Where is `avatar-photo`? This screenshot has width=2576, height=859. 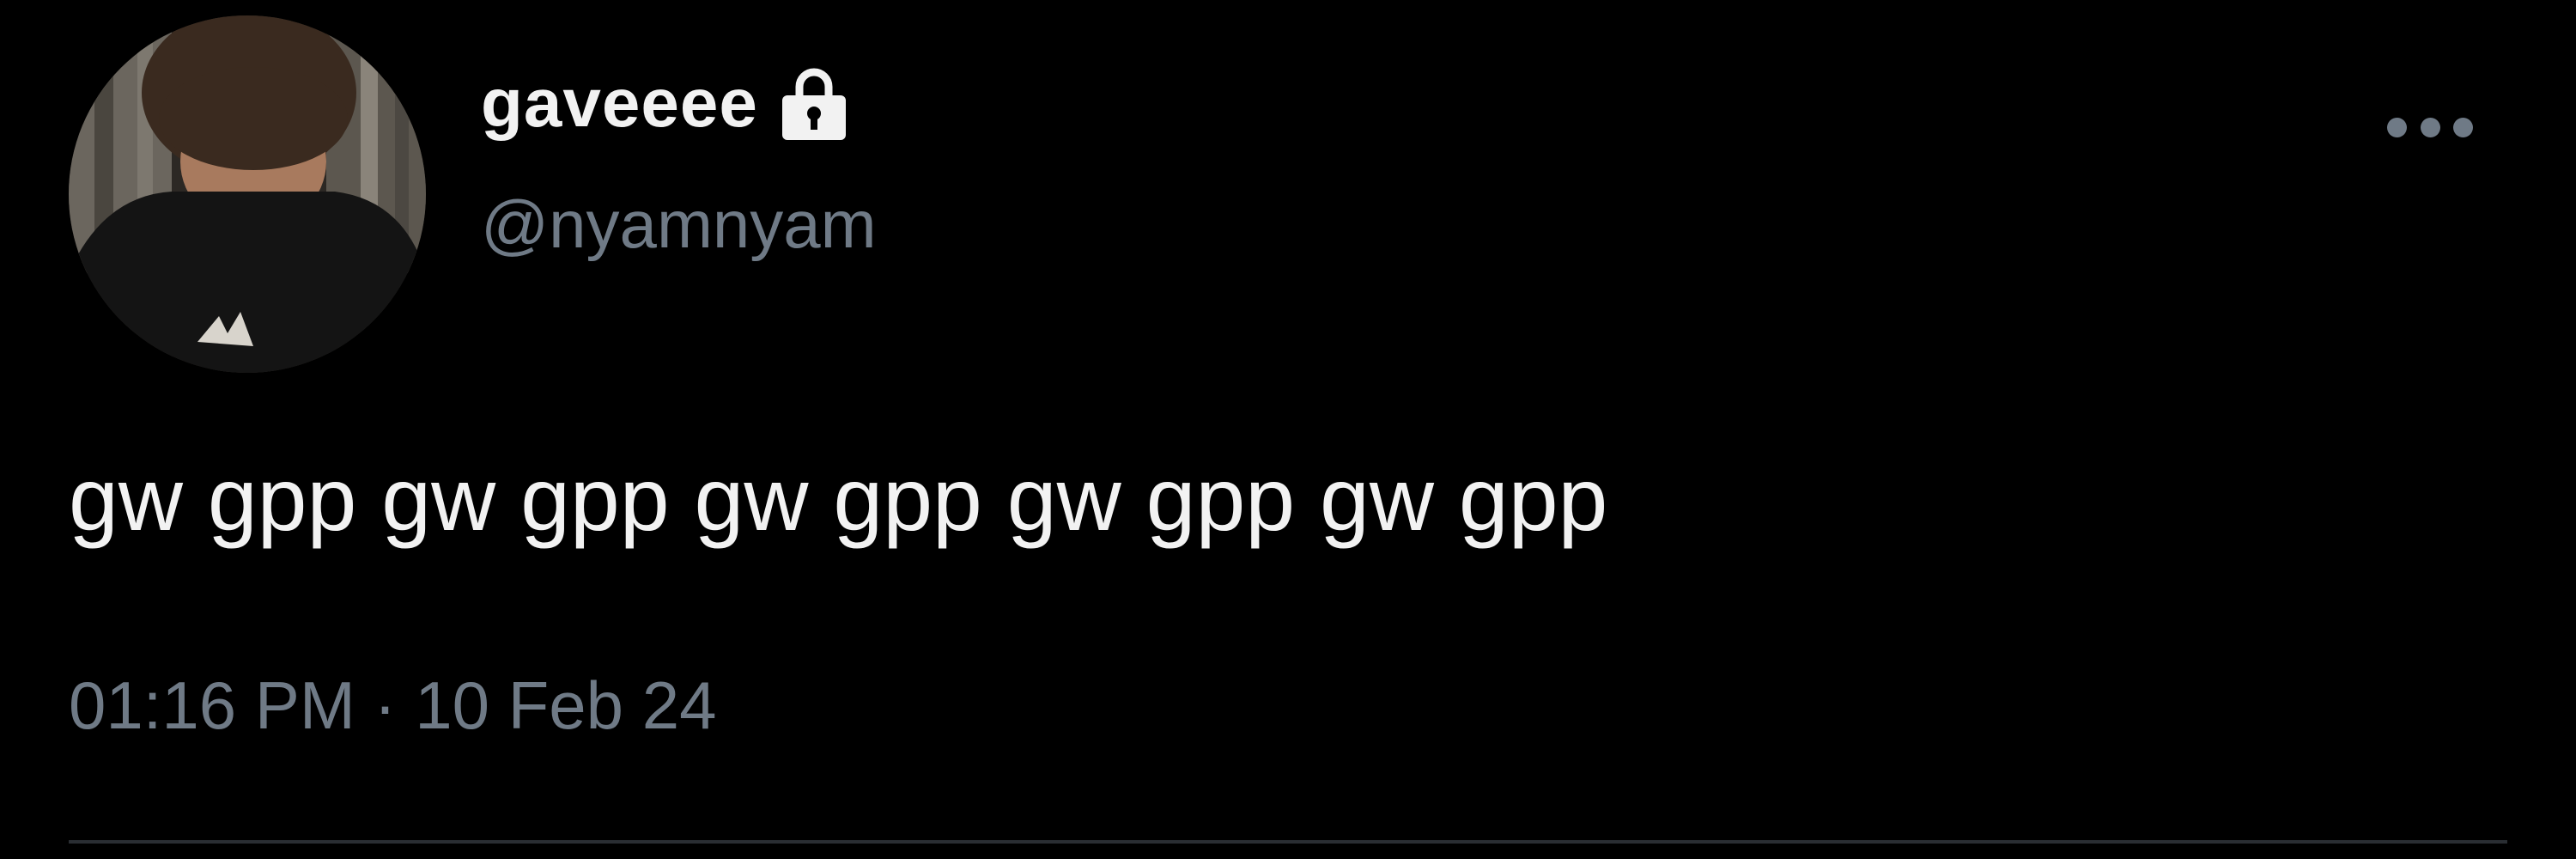 avatar-photo is located at coordinates (248, 194).